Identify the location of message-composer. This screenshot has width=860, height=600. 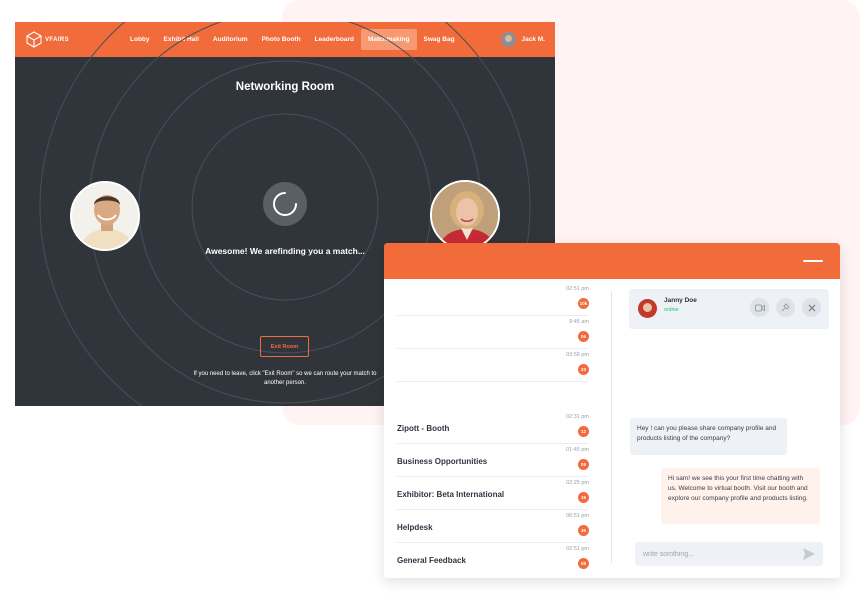
(729, 554).